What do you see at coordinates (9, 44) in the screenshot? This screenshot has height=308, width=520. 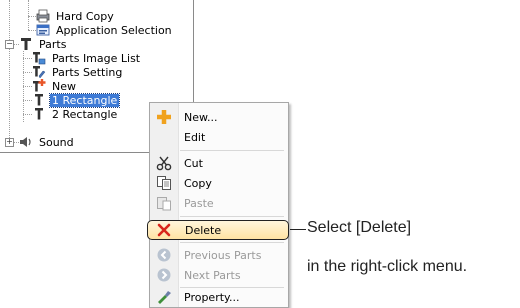 I see `parts-collapse-toggle: −` at bounding box center [9, 44].